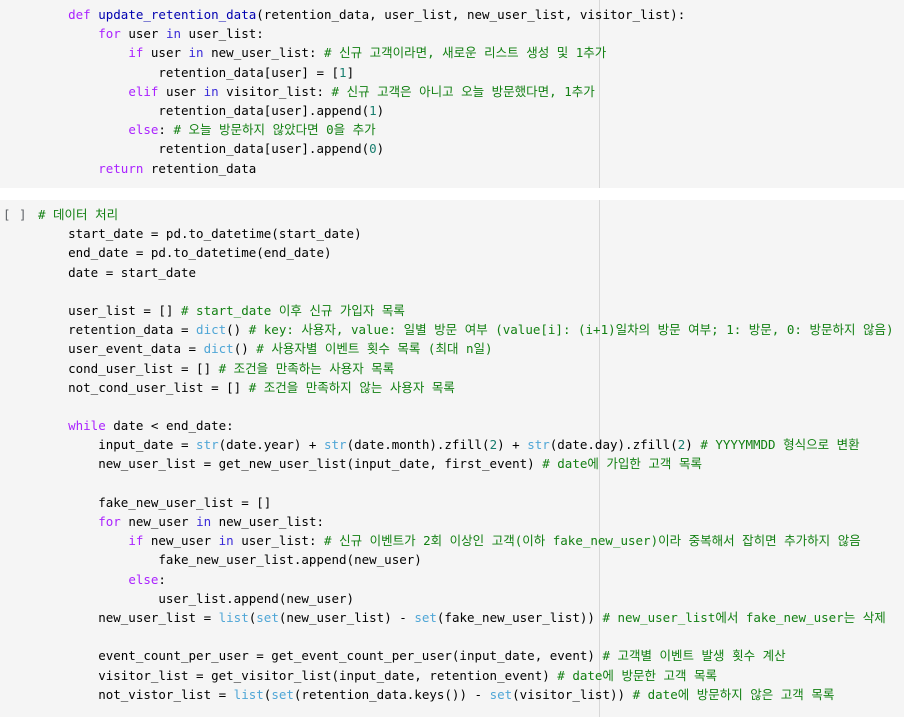  What do you see at coordinates (162, 579) in the screenshot?
I see `code-token: :` at bounding box center [162, 579].